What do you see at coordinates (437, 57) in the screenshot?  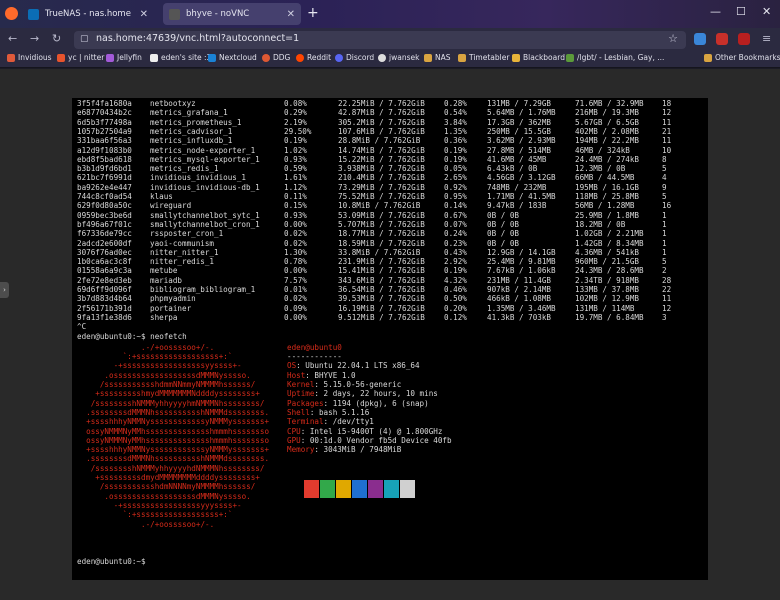 I see `bookmark-nas: NAS` at bounding box center [437, 57].